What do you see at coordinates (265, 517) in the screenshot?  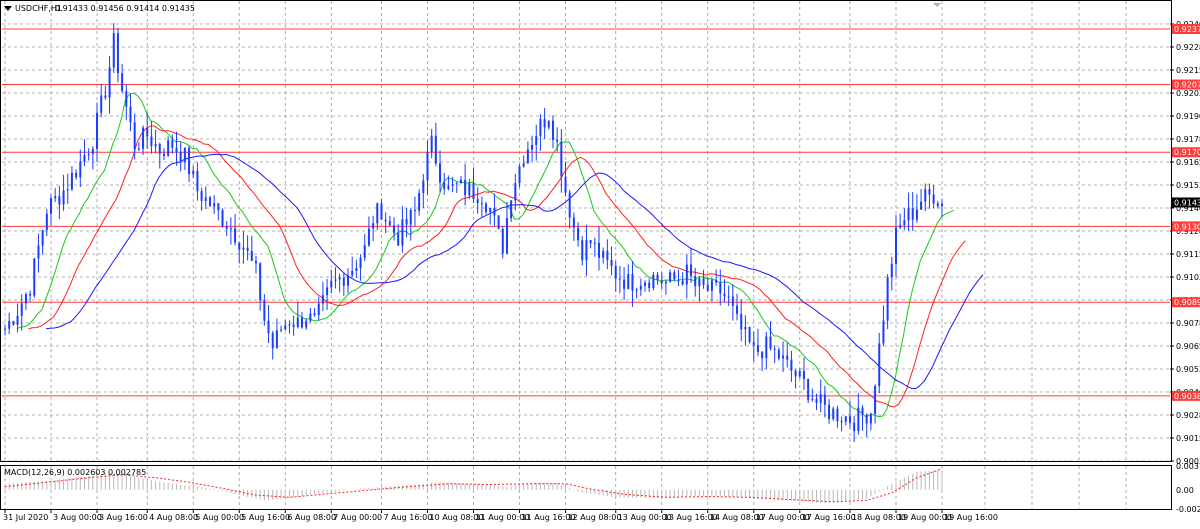 I see `x-tick-label: 5 Aug 16:00` at bounding box center [265, 517].